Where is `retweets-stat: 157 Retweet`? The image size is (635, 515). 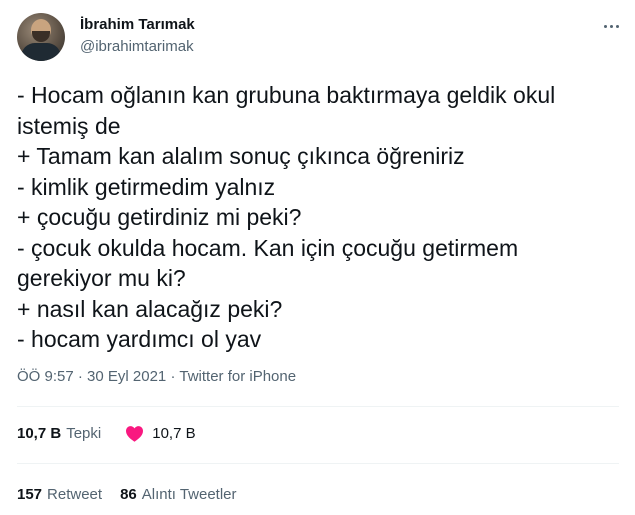 retweets-stat: 157 Retweet is located at coordinates (59, 494).